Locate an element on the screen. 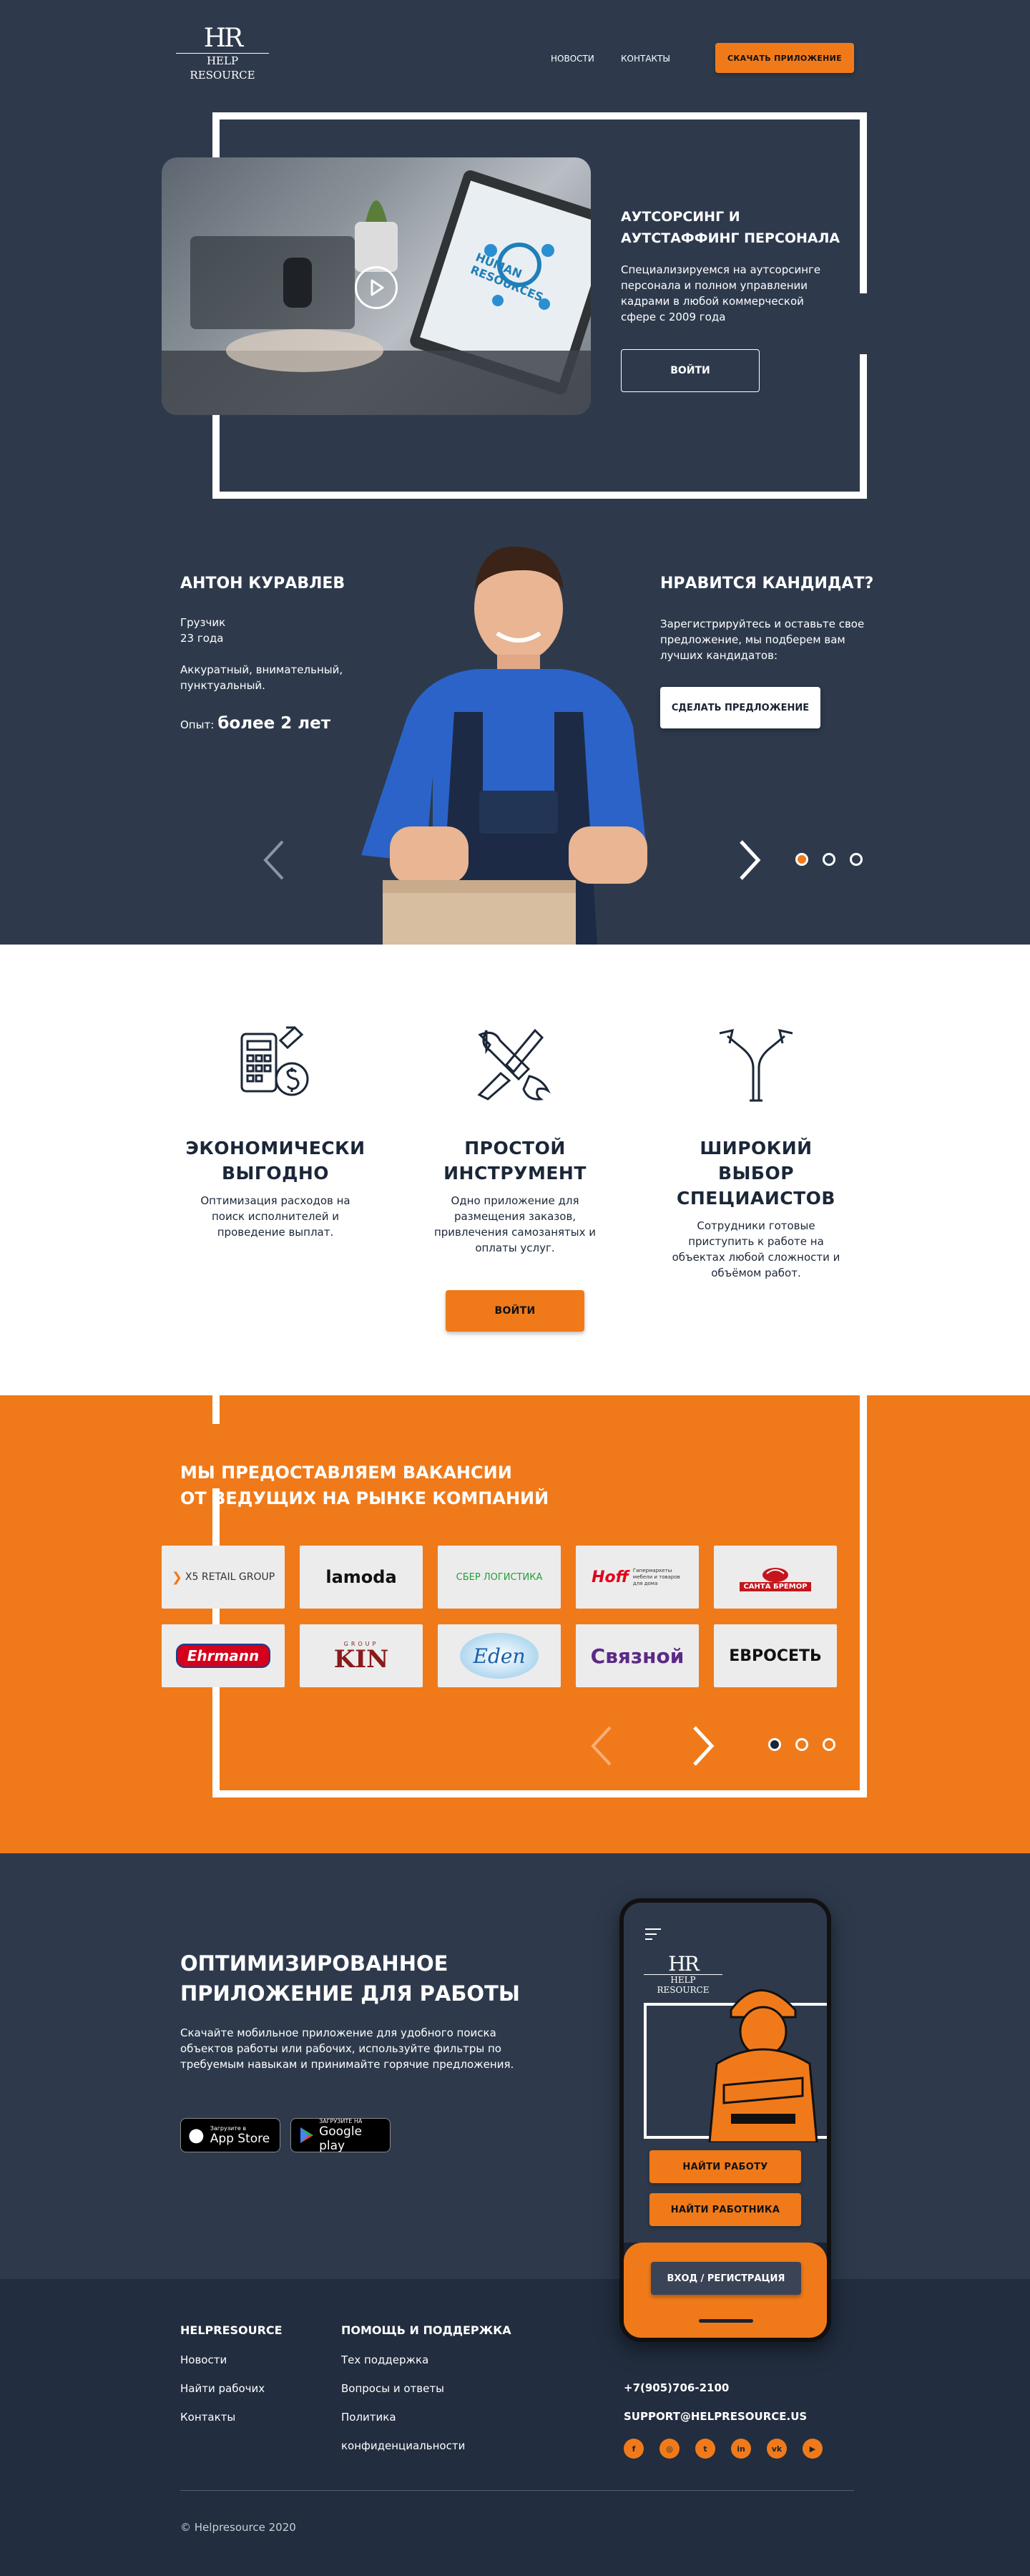 The width and height of the screenshot is (1030, 2576). appstore-small-text: Загрузите в is located at coordinates (228, 2128).